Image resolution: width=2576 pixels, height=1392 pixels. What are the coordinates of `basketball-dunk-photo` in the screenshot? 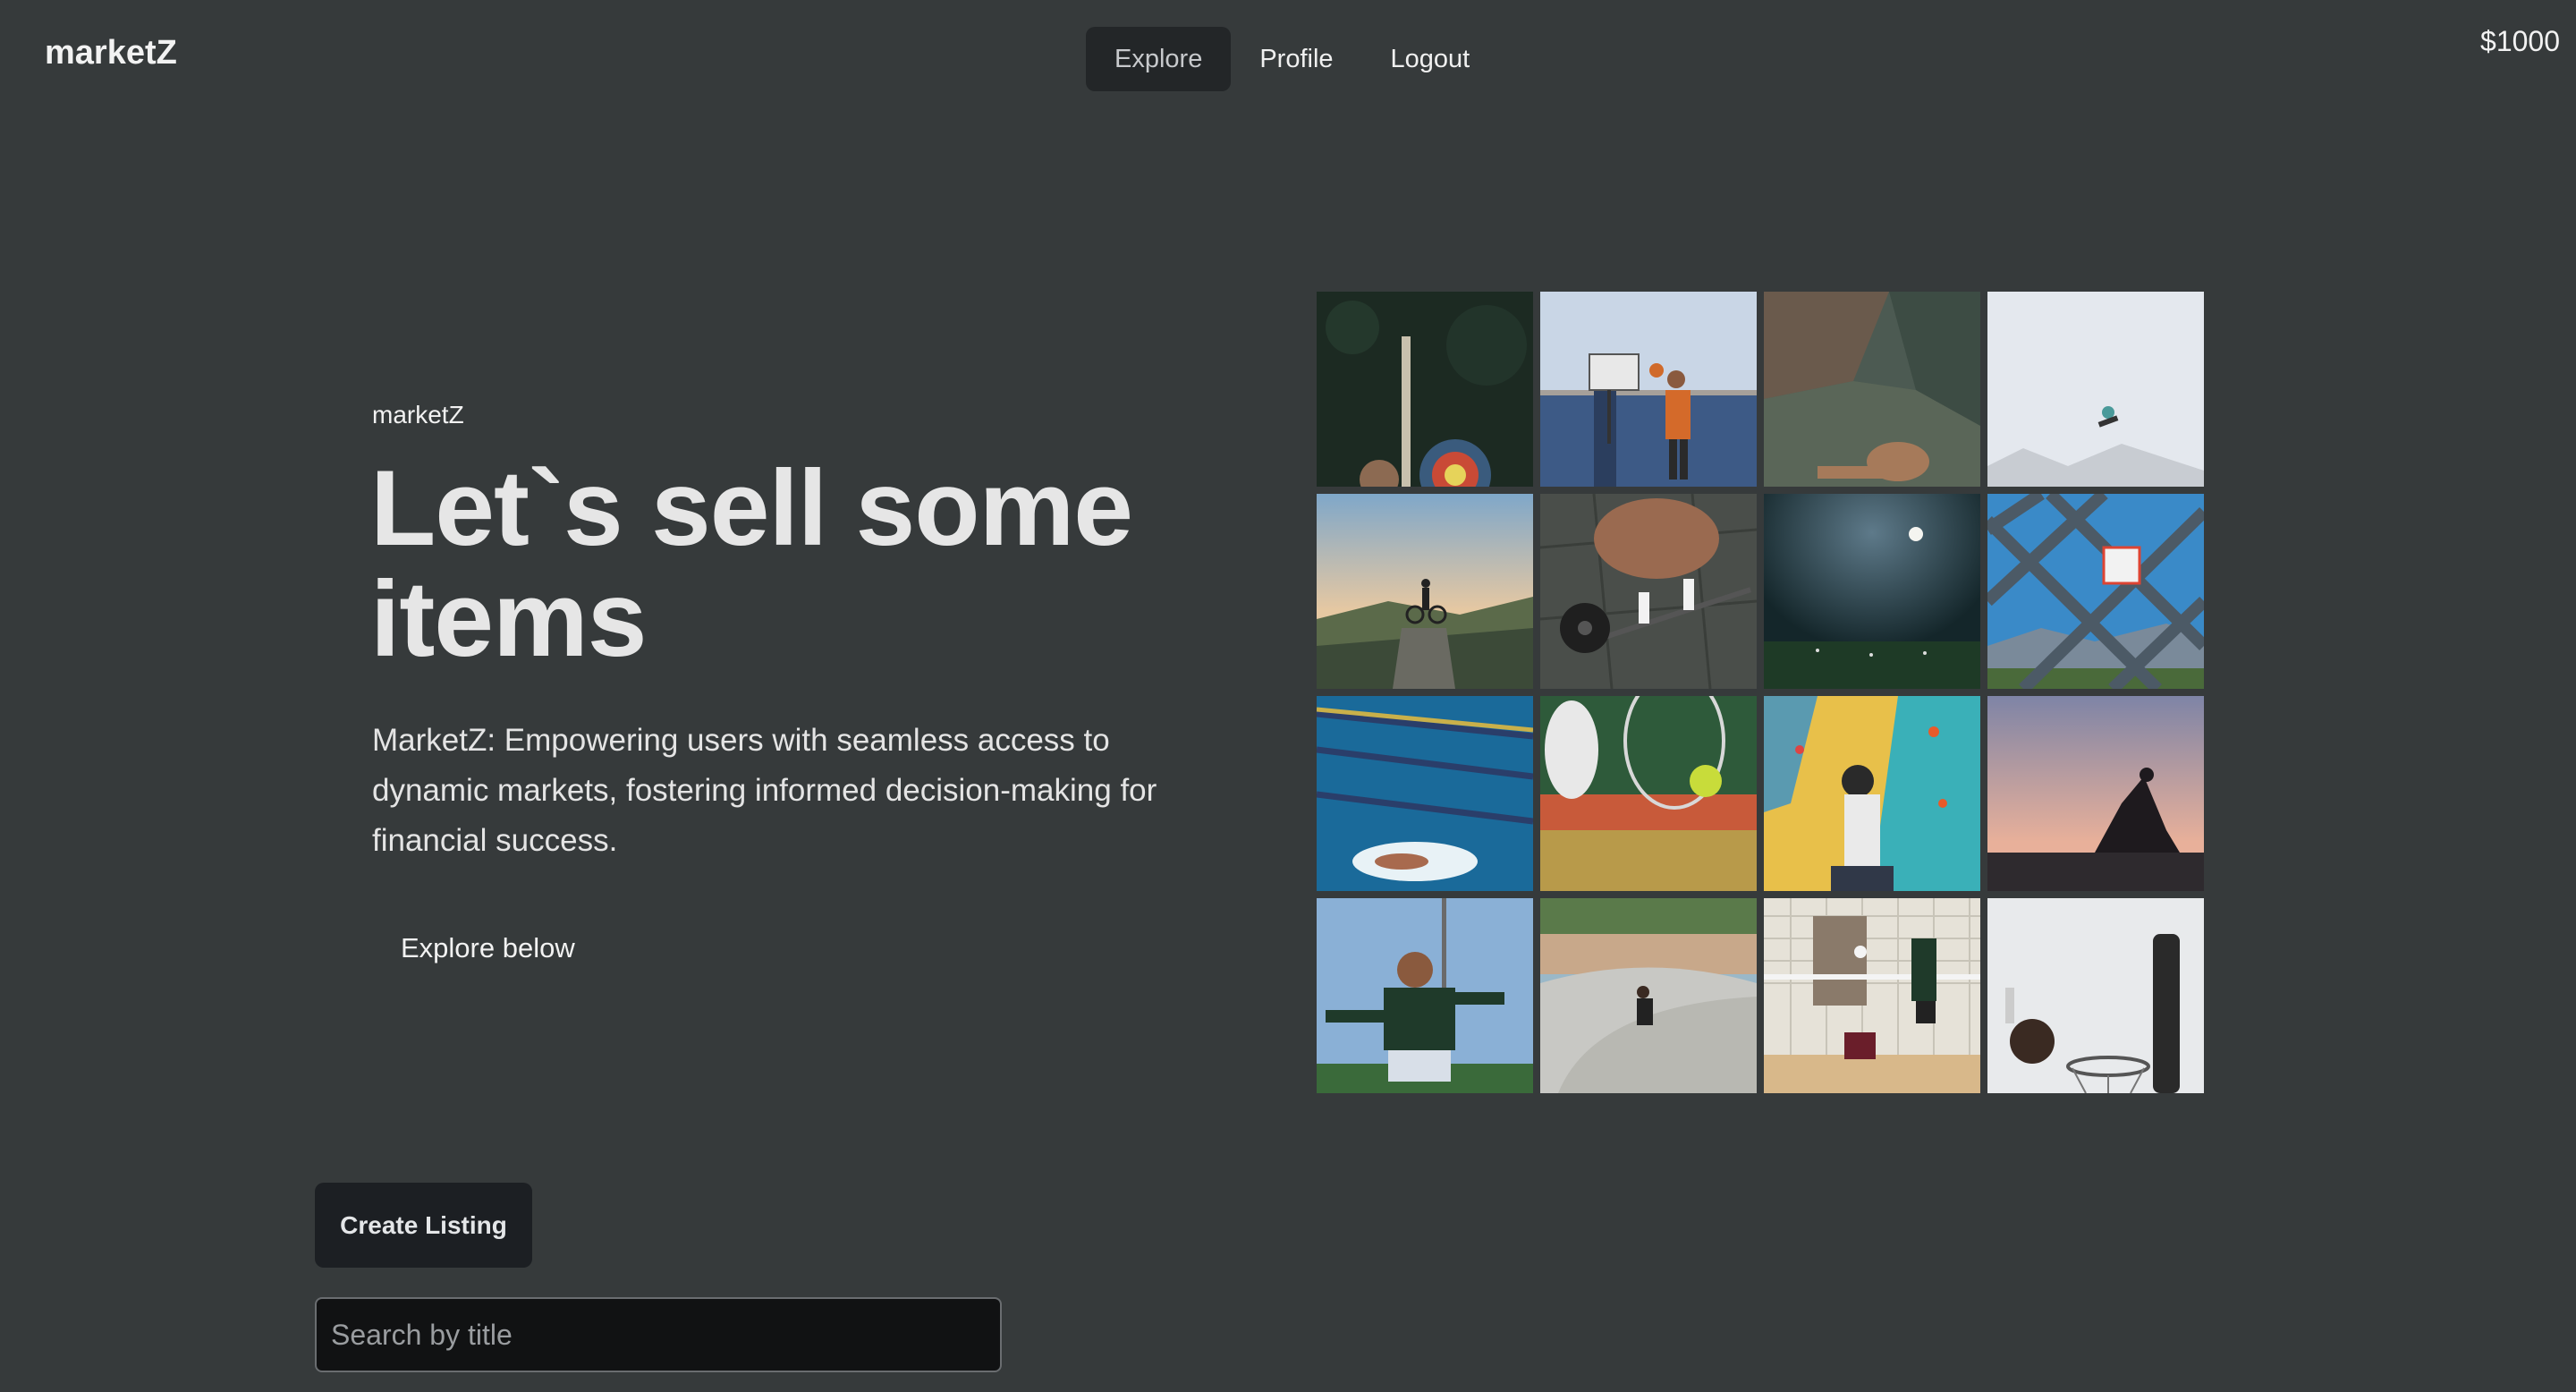 It's located at (1648, 389).